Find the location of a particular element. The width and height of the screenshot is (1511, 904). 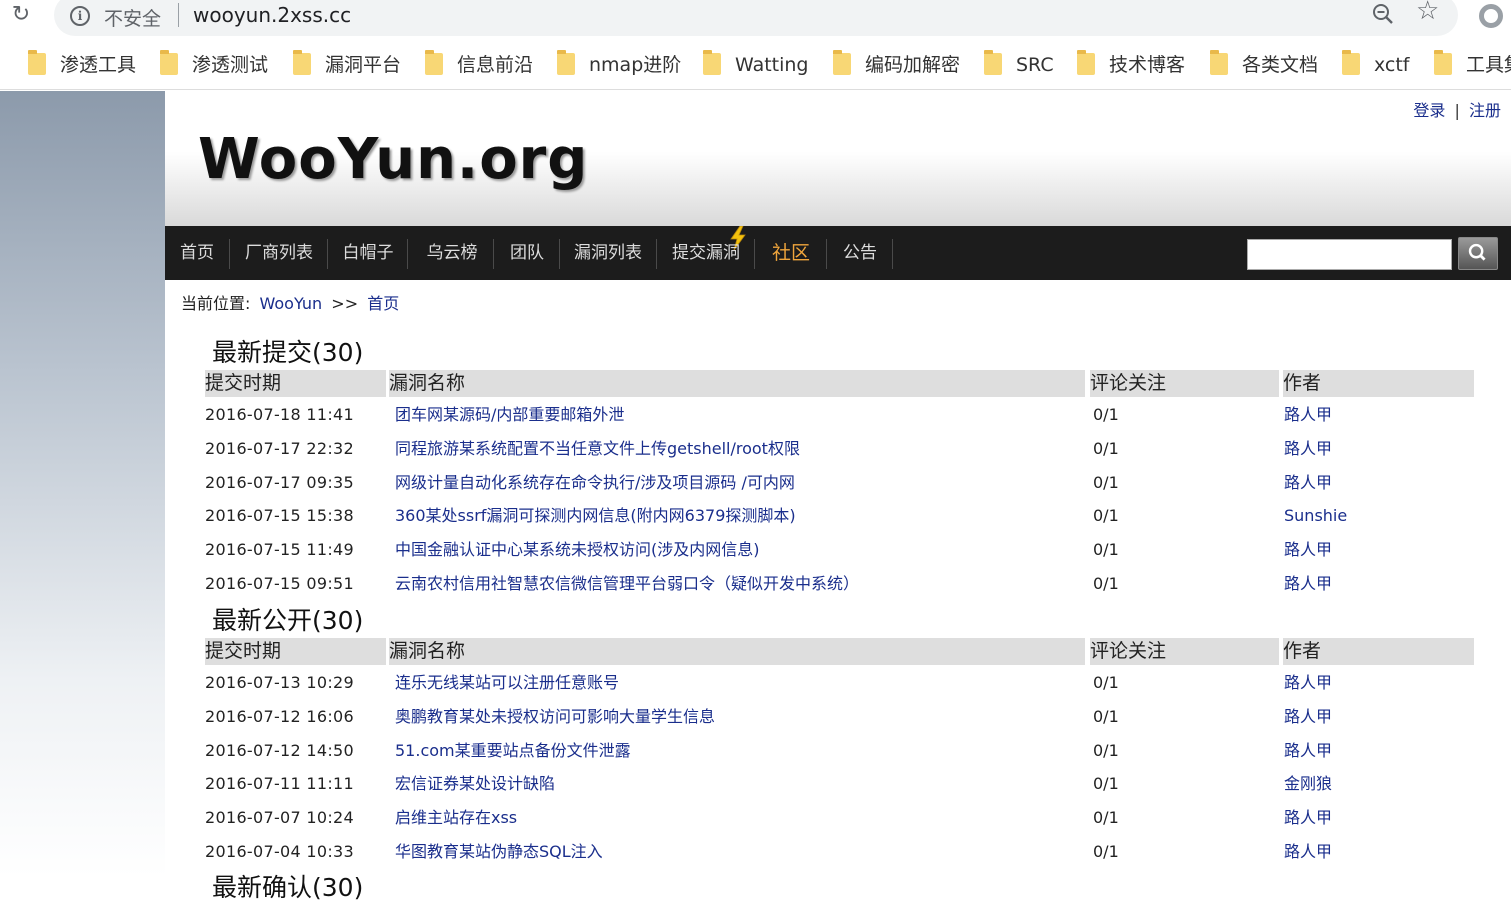

vuln-title-link: 51.com某重要站点备份文件泄露 is located at coordinates (513, 751).